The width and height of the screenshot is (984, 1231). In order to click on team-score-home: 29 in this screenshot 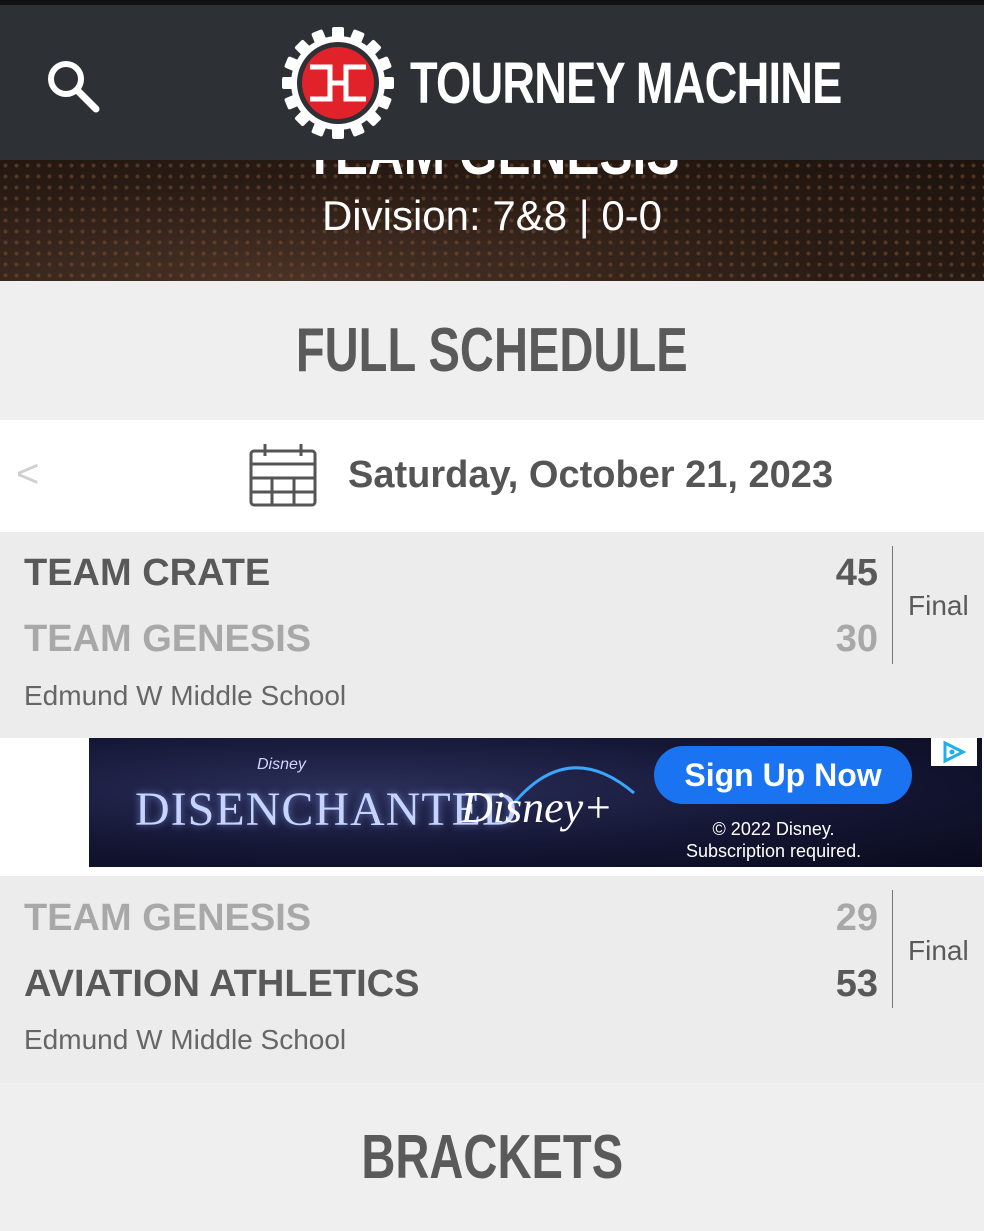, I will do `click(856, 918)`.